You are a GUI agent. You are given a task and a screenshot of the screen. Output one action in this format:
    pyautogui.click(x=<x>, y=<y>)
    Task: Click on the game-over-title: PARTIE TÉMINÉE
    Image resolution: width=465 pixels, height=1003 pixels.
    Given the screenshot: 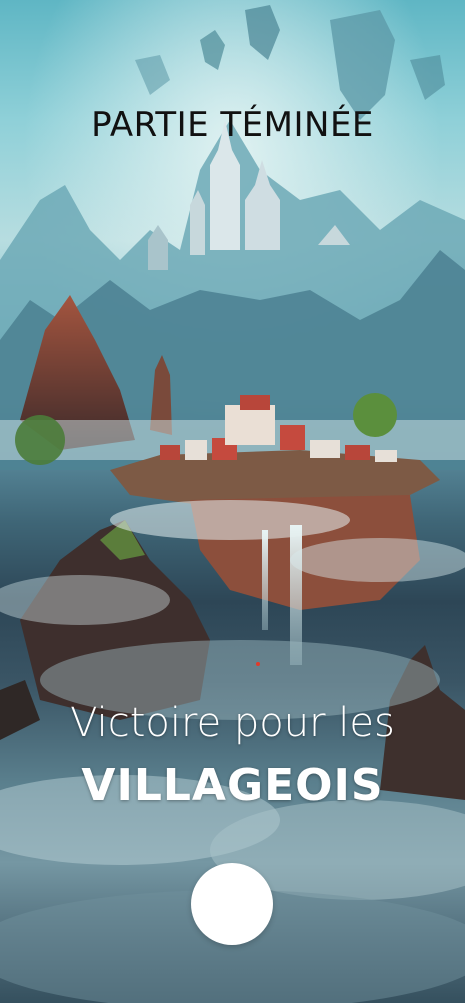 What is the action you would take?
    pyautogui.click(x=232, y=125)
    